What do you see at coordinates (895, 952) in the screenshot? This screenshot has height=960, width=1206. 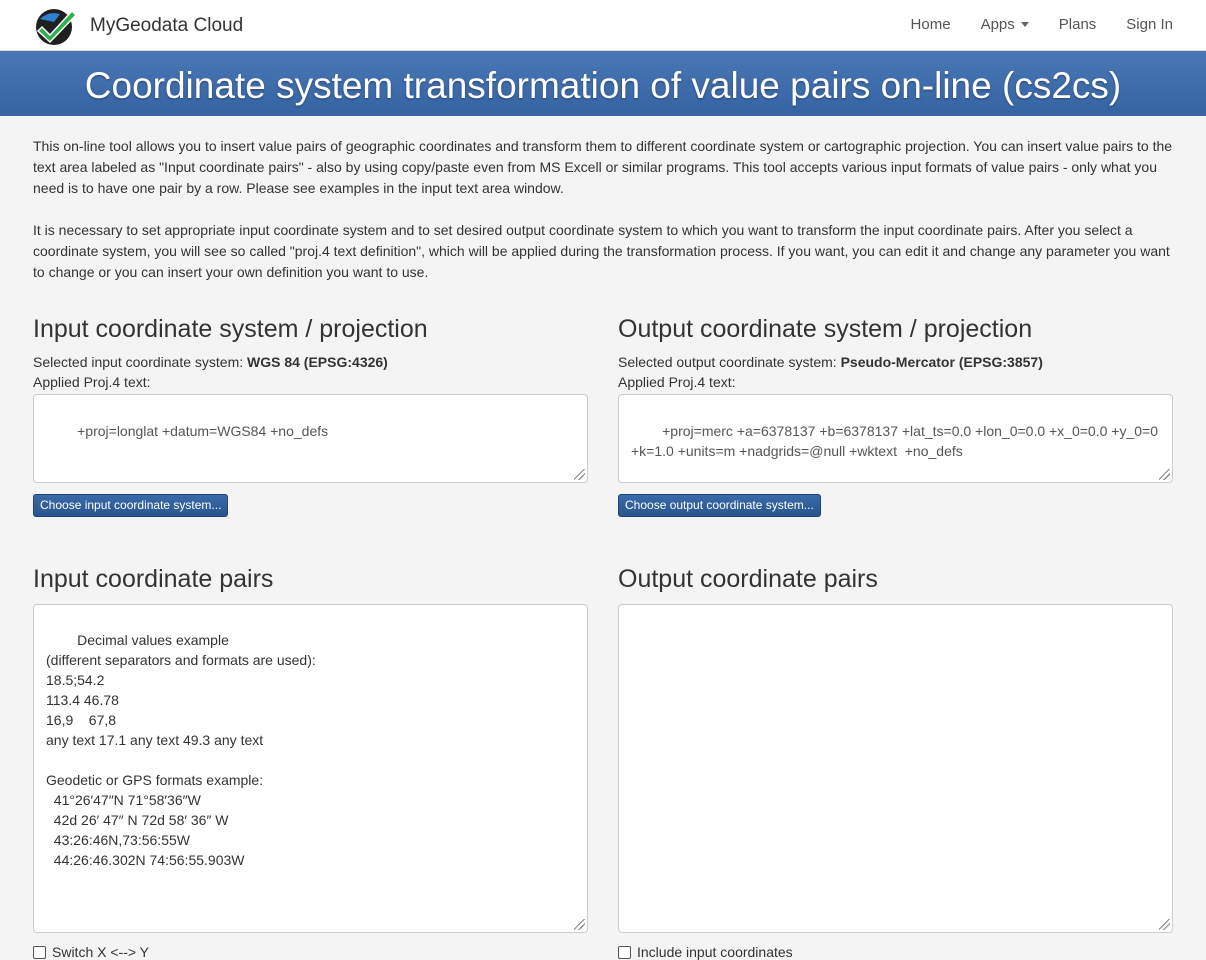 I see `include-input-option: Include input coordinates` at bounding box center [895, 952].